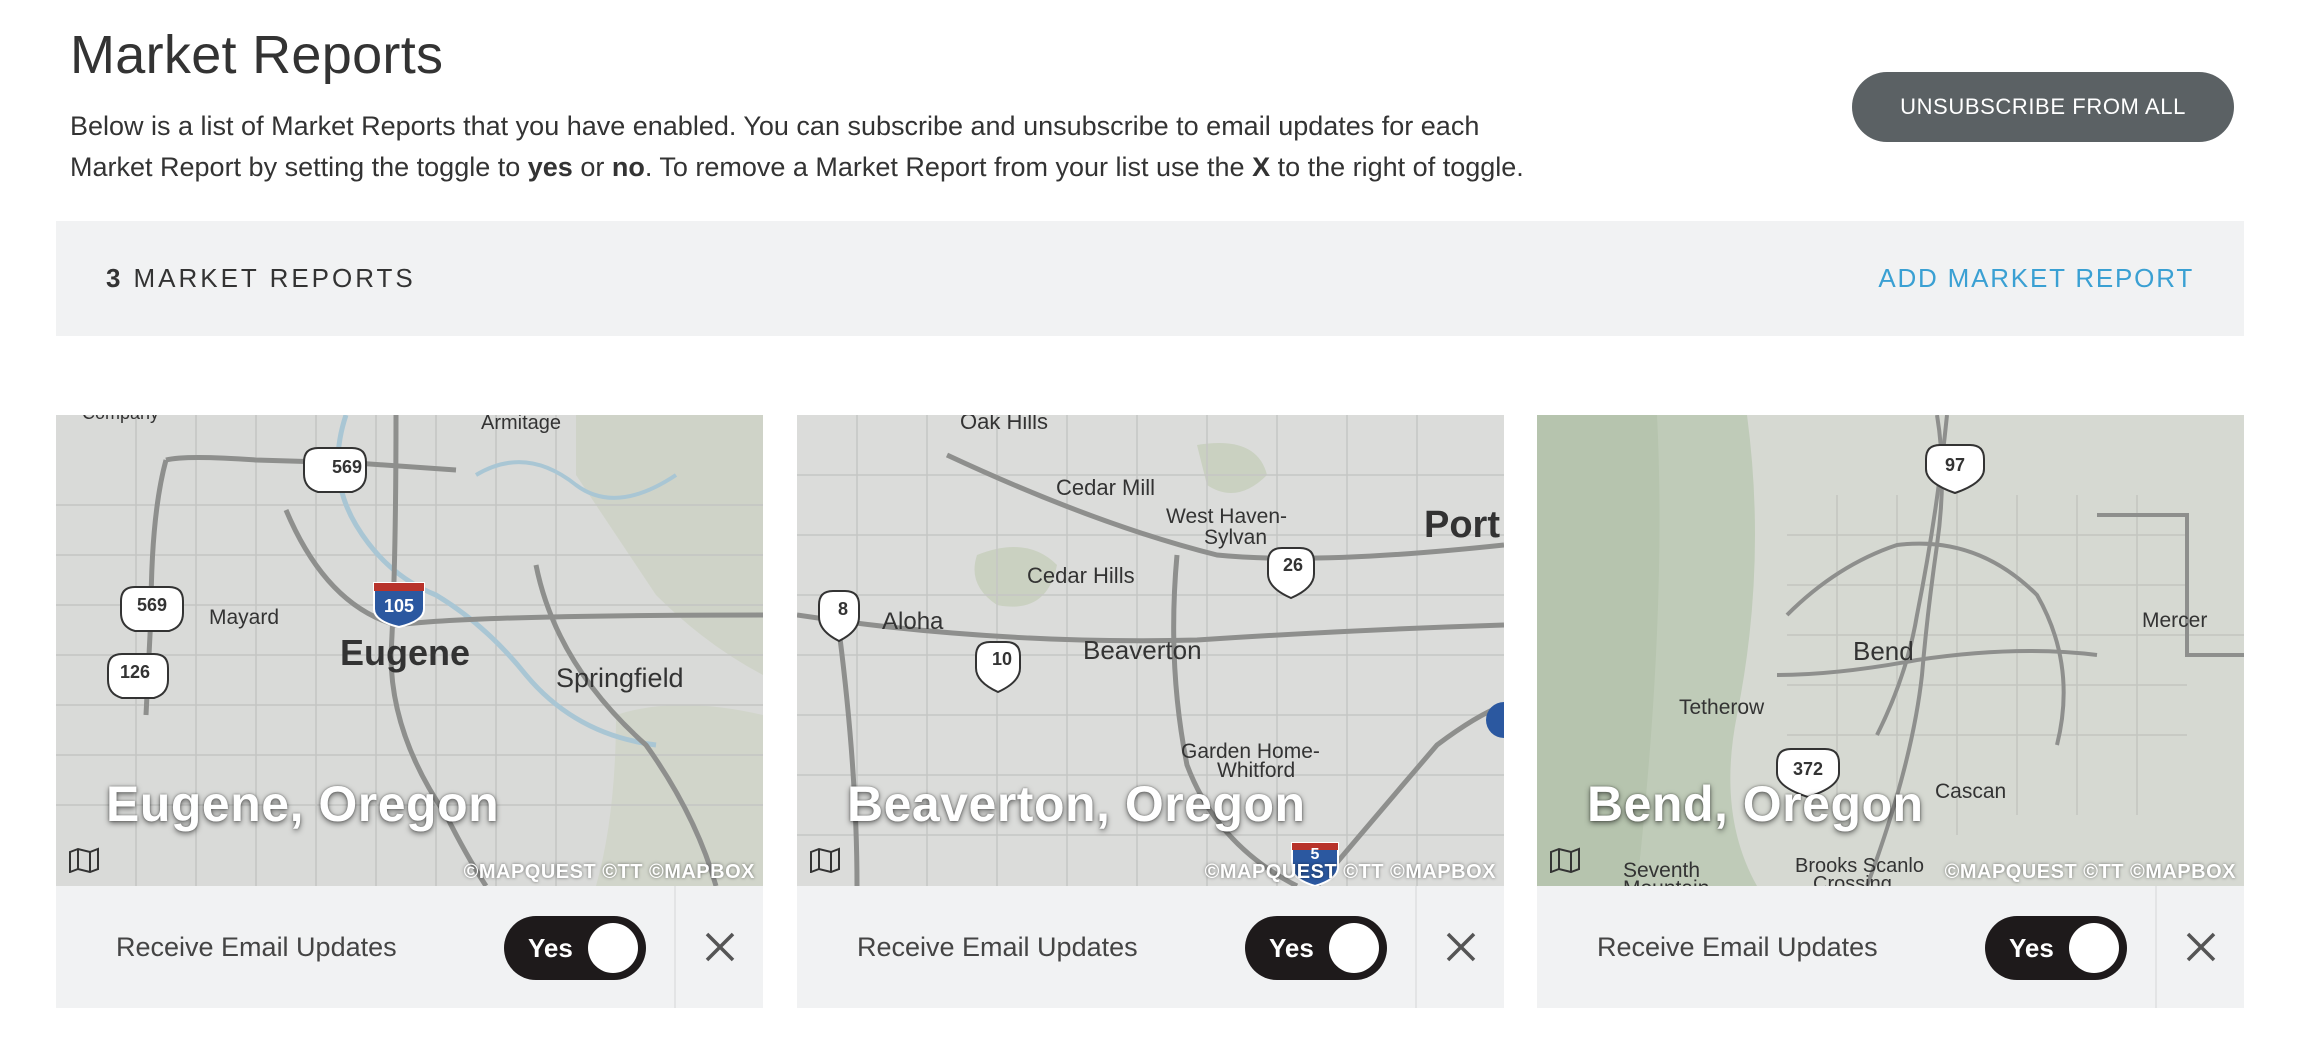 The width and height of the screenshot is (2298, 1060). Describe the element at coordinates (120, 419) in the screenshot. I see `map-label: Company` at that location.